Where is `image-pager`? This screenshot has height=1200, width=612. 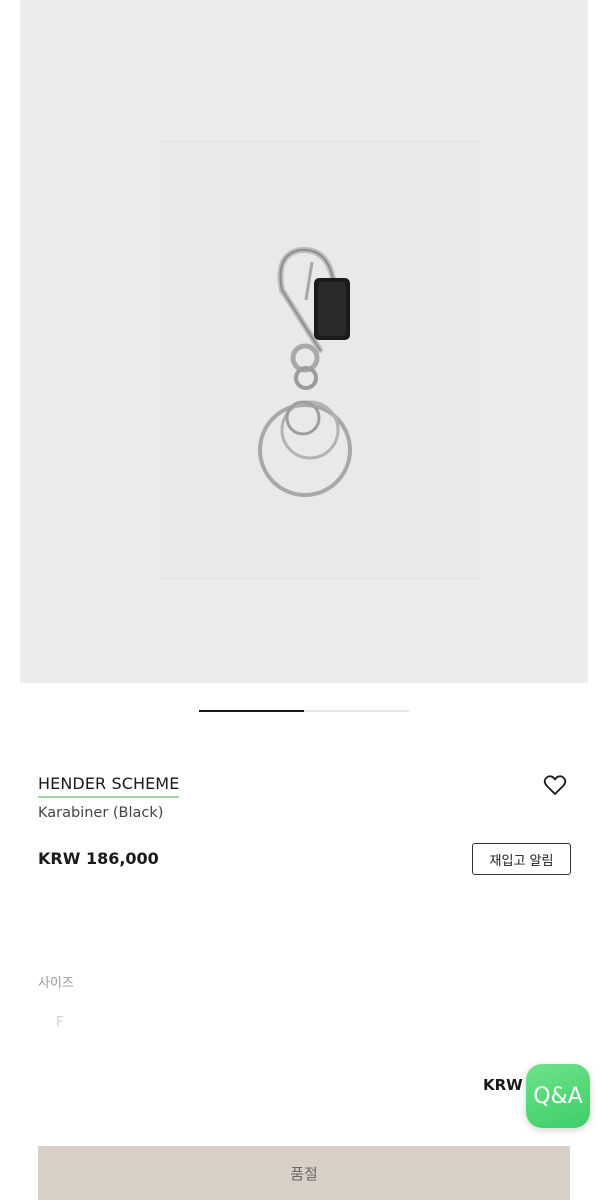 image-pager is located at coordinates (304, 711).